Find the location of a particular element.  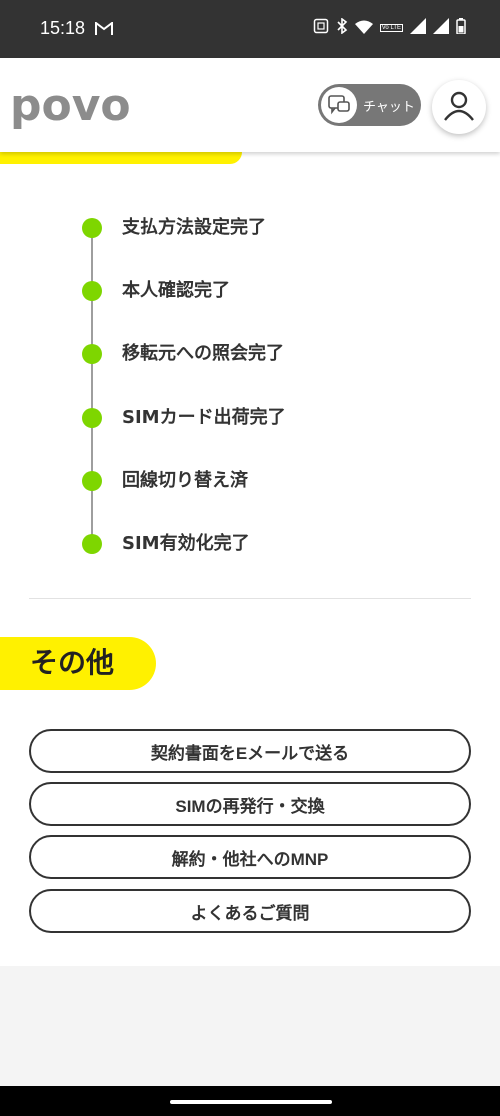

user-icon is located at coordinates (459, 107).